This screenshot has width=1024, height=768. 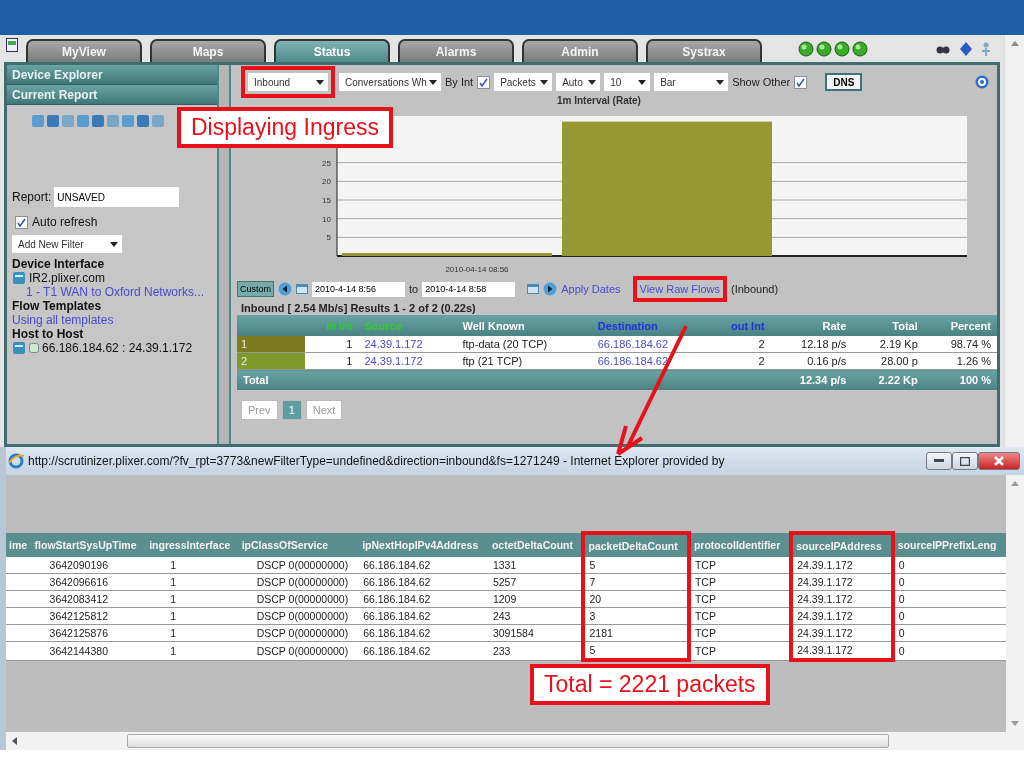 I want to click on end-date-field: 2010-4-14 8:58, so click(x=469, y=289).